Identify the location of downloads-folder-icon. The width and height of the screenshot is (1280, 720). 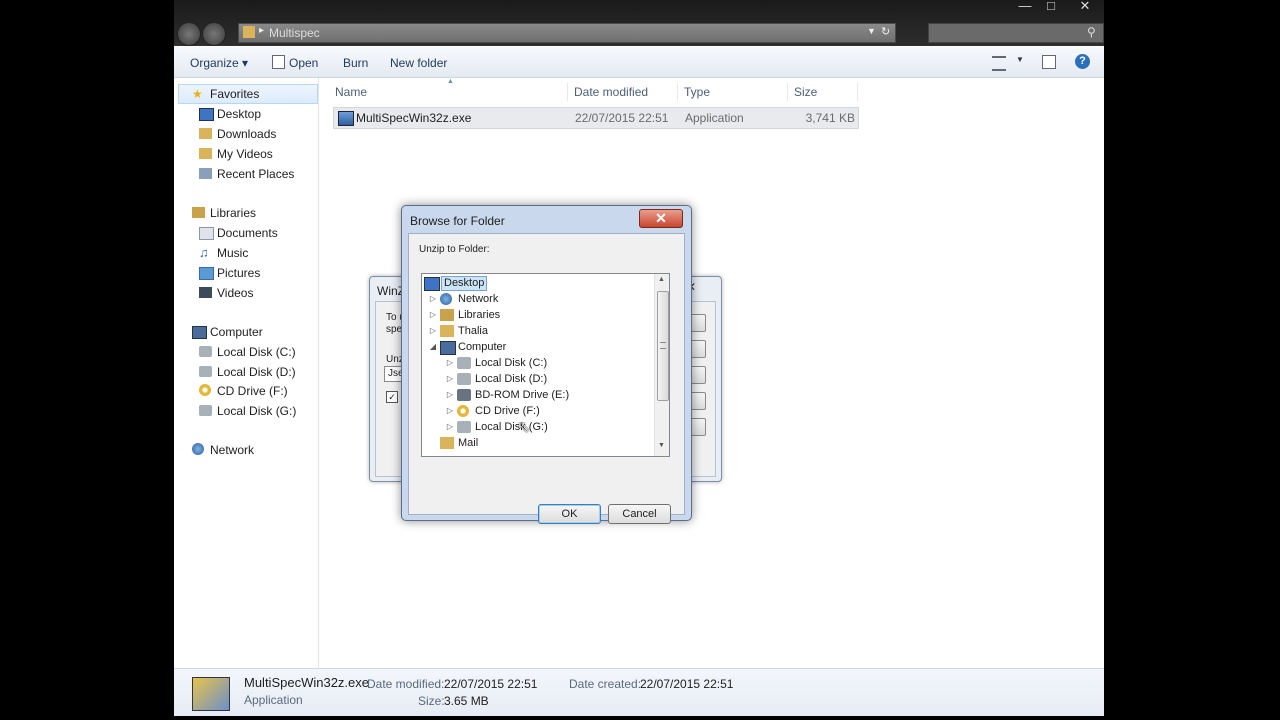
(205, 133).